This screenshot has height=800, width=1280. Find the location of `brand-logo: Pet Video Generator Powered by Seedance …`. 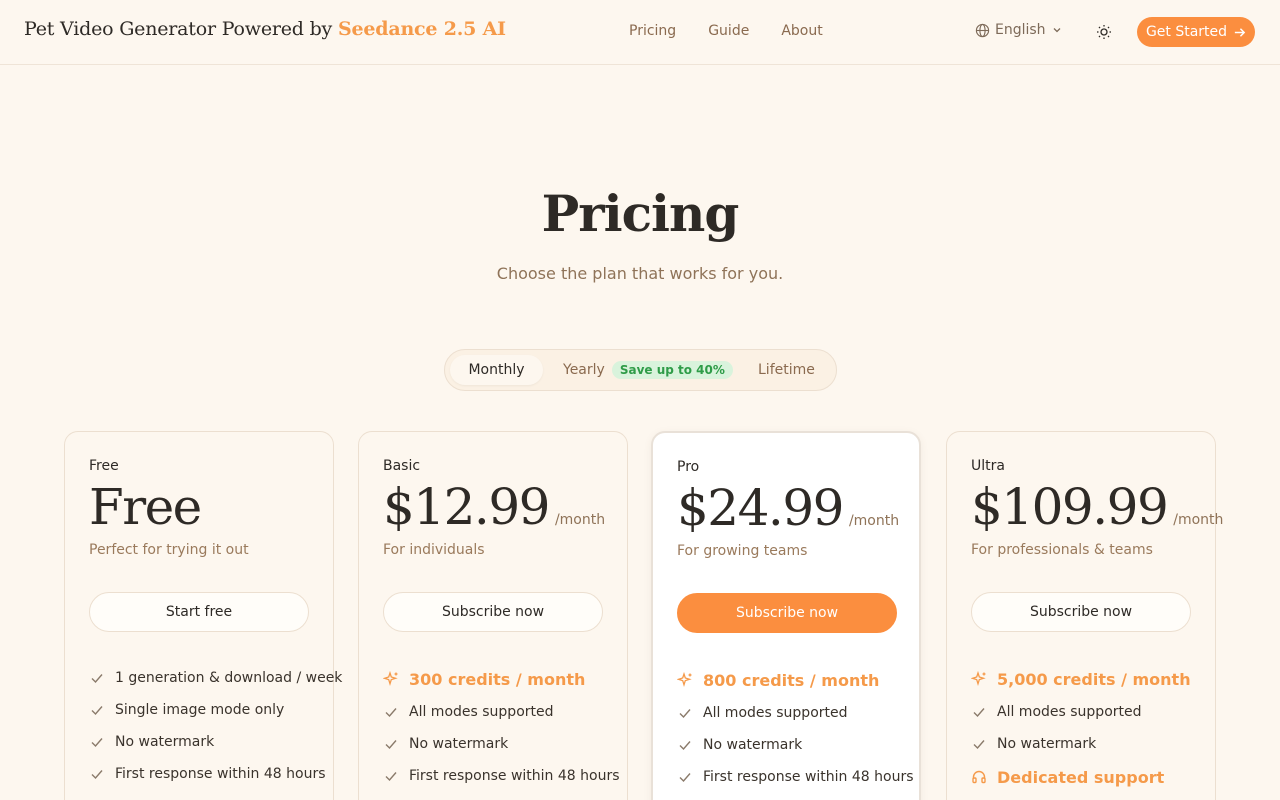

brand-logo: Pet Video Generator Powered by Seedance … is located at coordinates (265, 29).